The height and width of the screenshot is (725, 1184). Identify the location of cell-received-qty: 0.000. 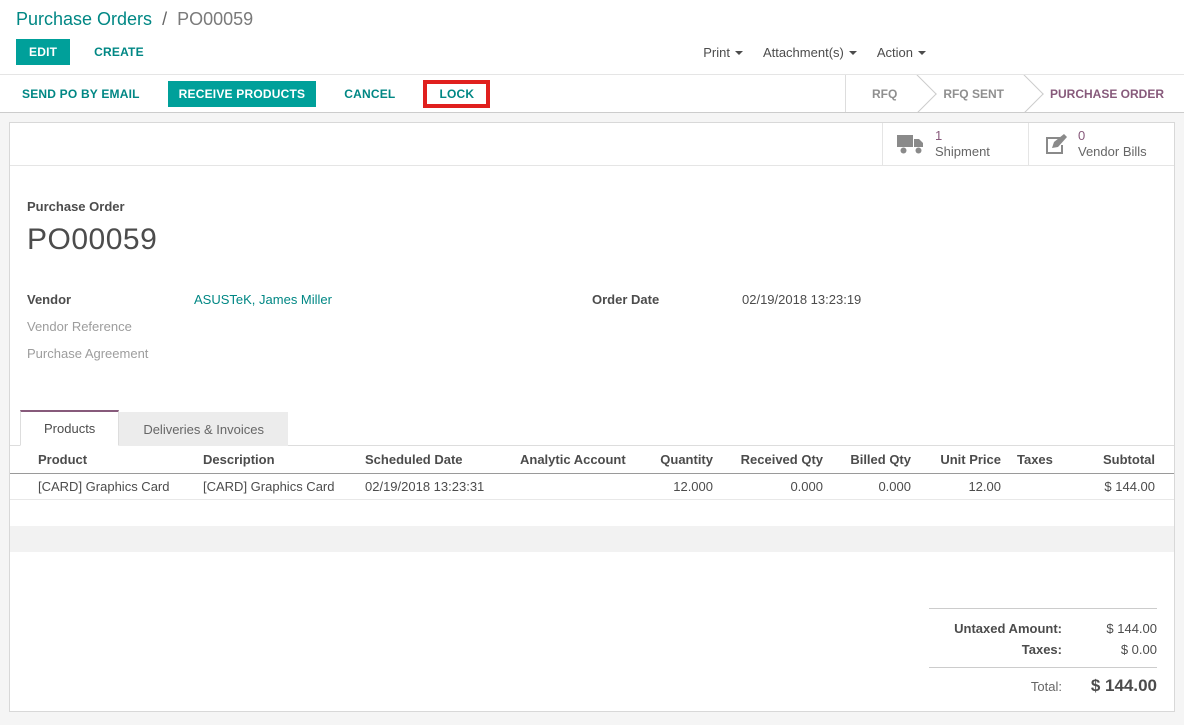
(776, 486).